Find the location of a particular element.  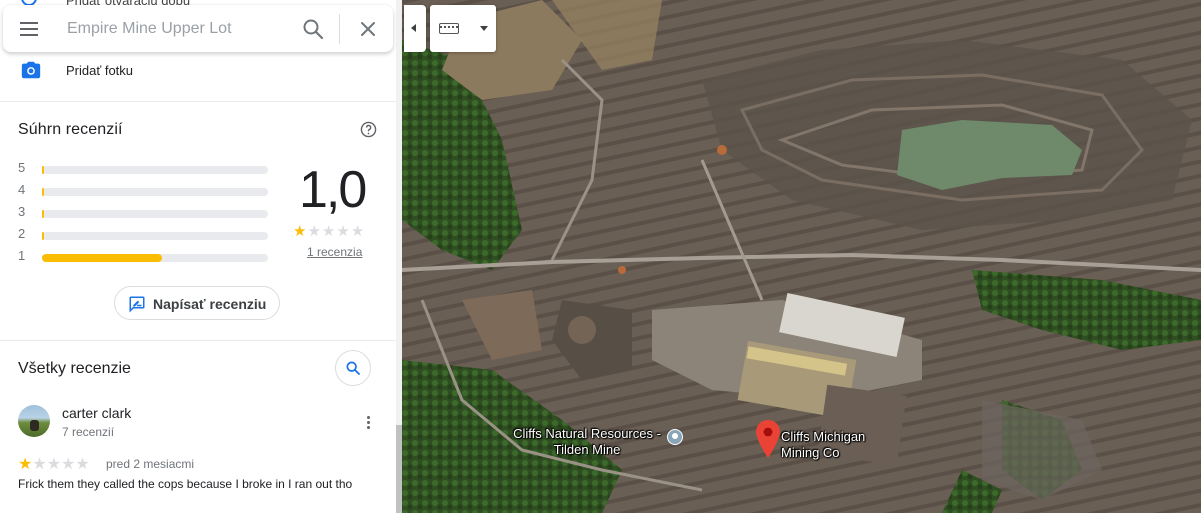

camera-icon is located at coordinates (31, 70).